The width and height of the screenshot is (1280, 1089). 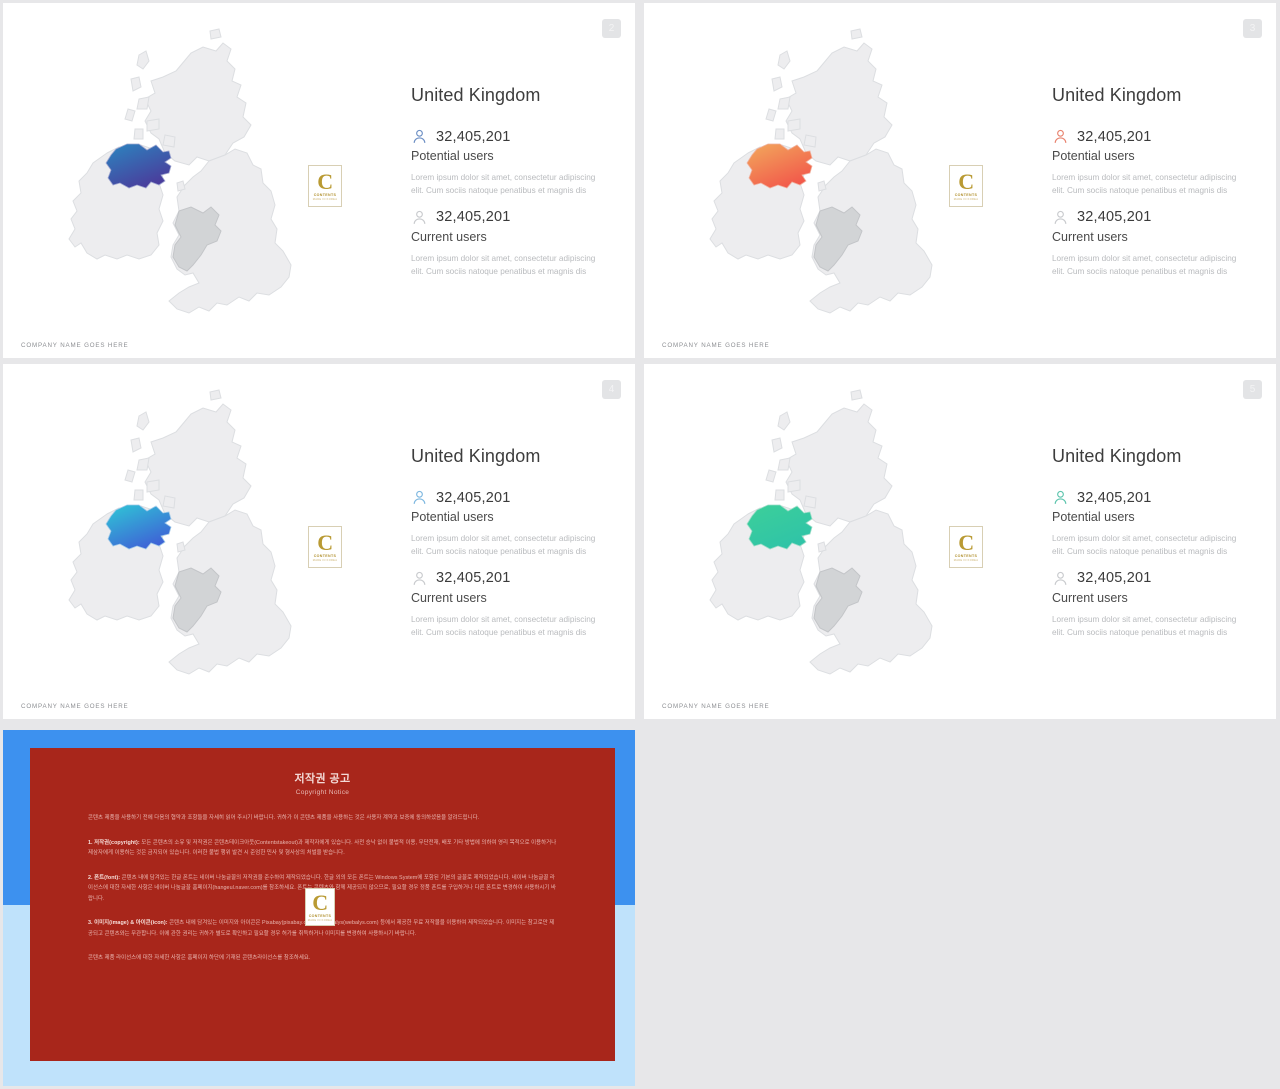 What do you see at coordinates (322, 779) in the screenshot?
I see `copyright-title: 저작권 공고` at bounding box center [322, 779].